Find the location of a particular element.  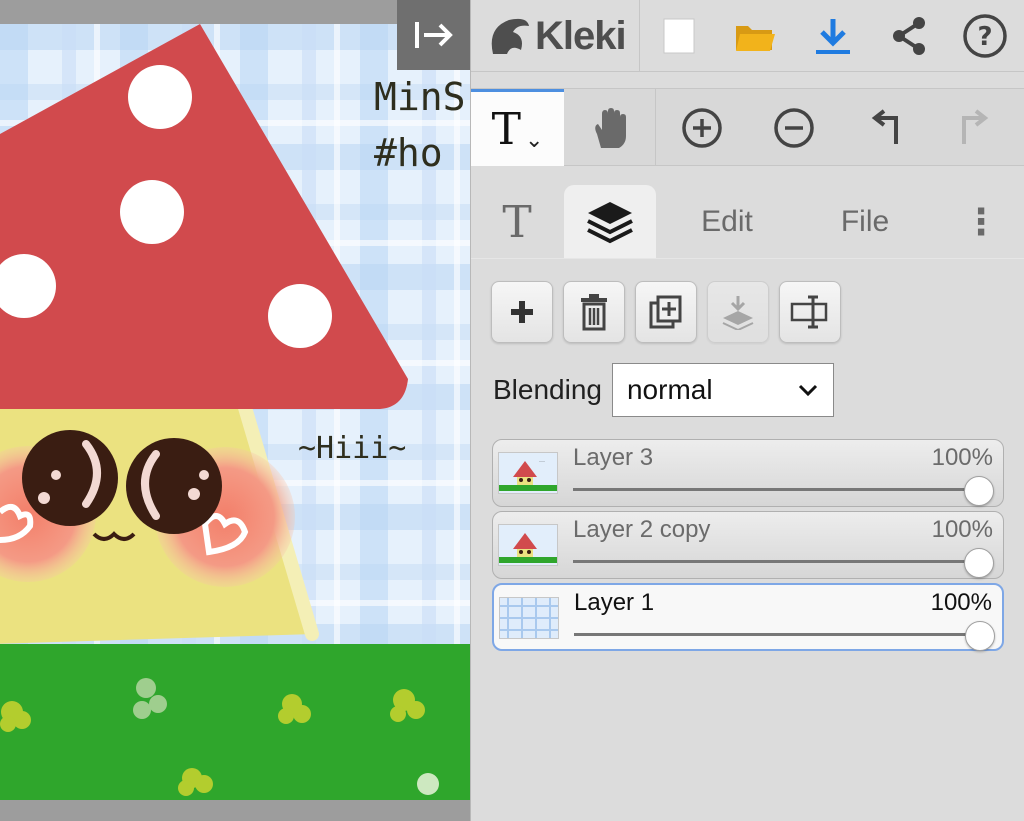

divider is located at coordinates (639, 36).